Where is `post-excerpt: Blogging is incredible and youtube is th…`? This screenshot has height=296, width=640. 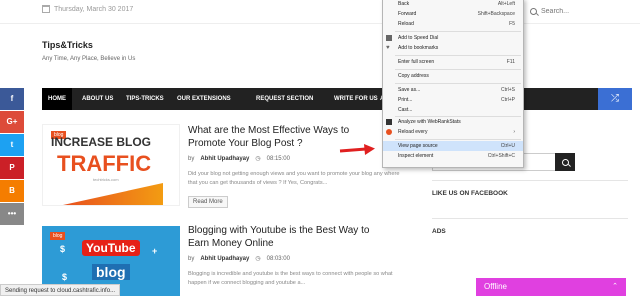
post-excerpt: Blogging is incredible and youtube is th… is located at coordinates (290, 278).